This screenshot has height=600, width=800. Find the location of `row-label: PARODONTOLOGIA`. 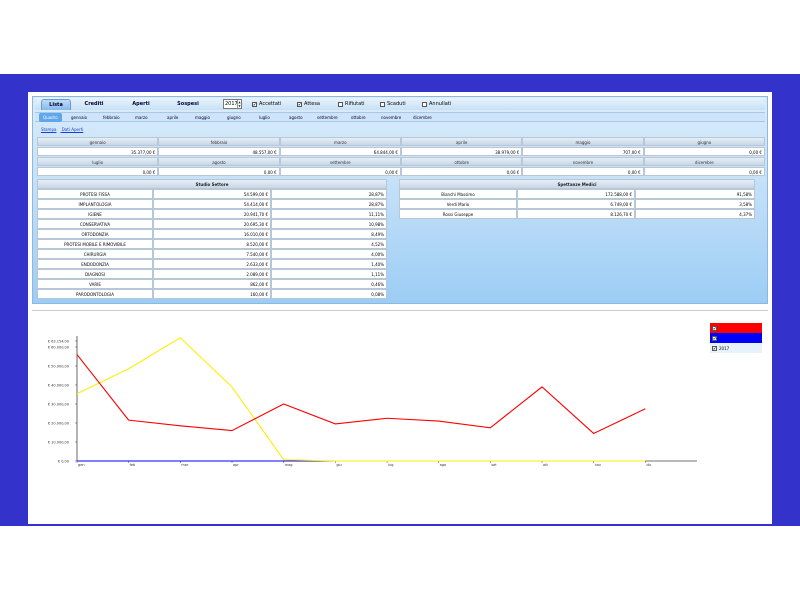

row-label: PARODONTOLOGIA is located at coordinates (95, 294).